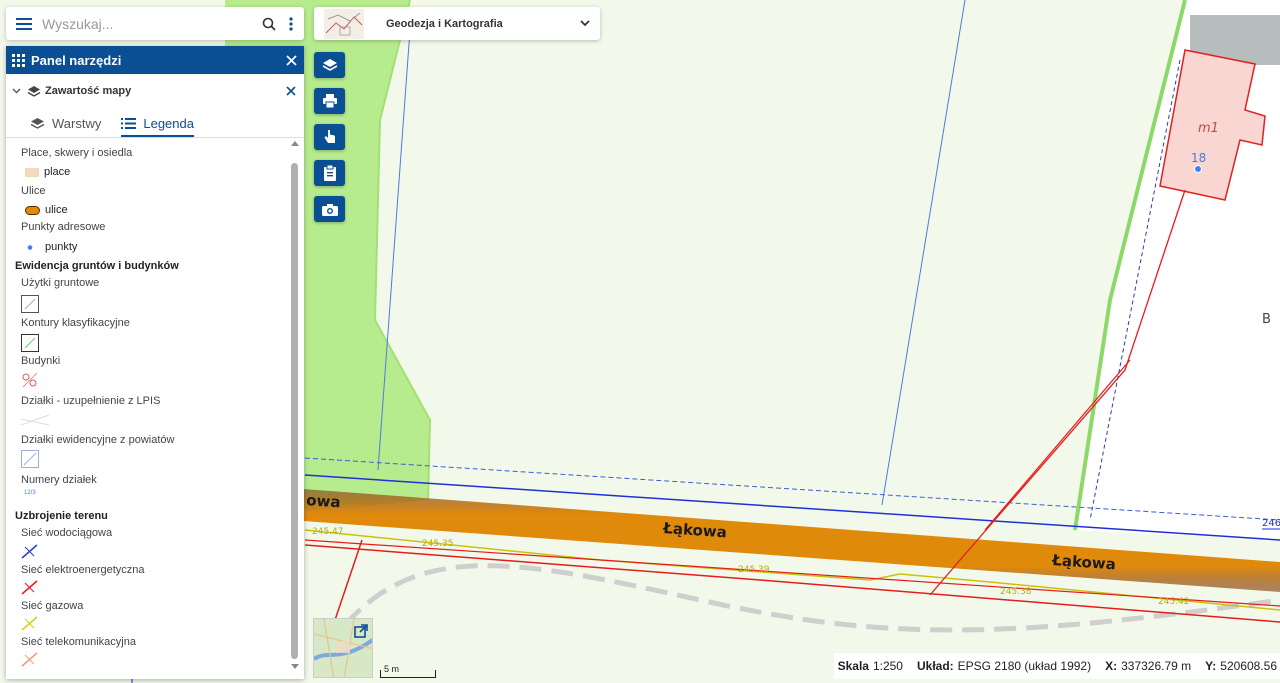  I want to click on tab-label: Warstwy, so click(77, 123).